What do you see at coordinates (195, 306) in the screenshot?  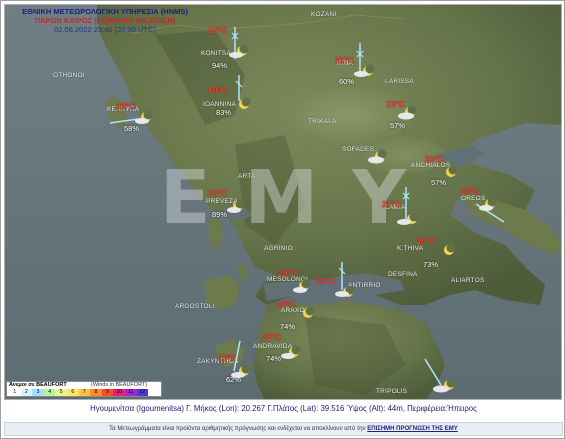 I see `city-label-argostoli: ARGOSTOLI` at bounding box center [195, 306].